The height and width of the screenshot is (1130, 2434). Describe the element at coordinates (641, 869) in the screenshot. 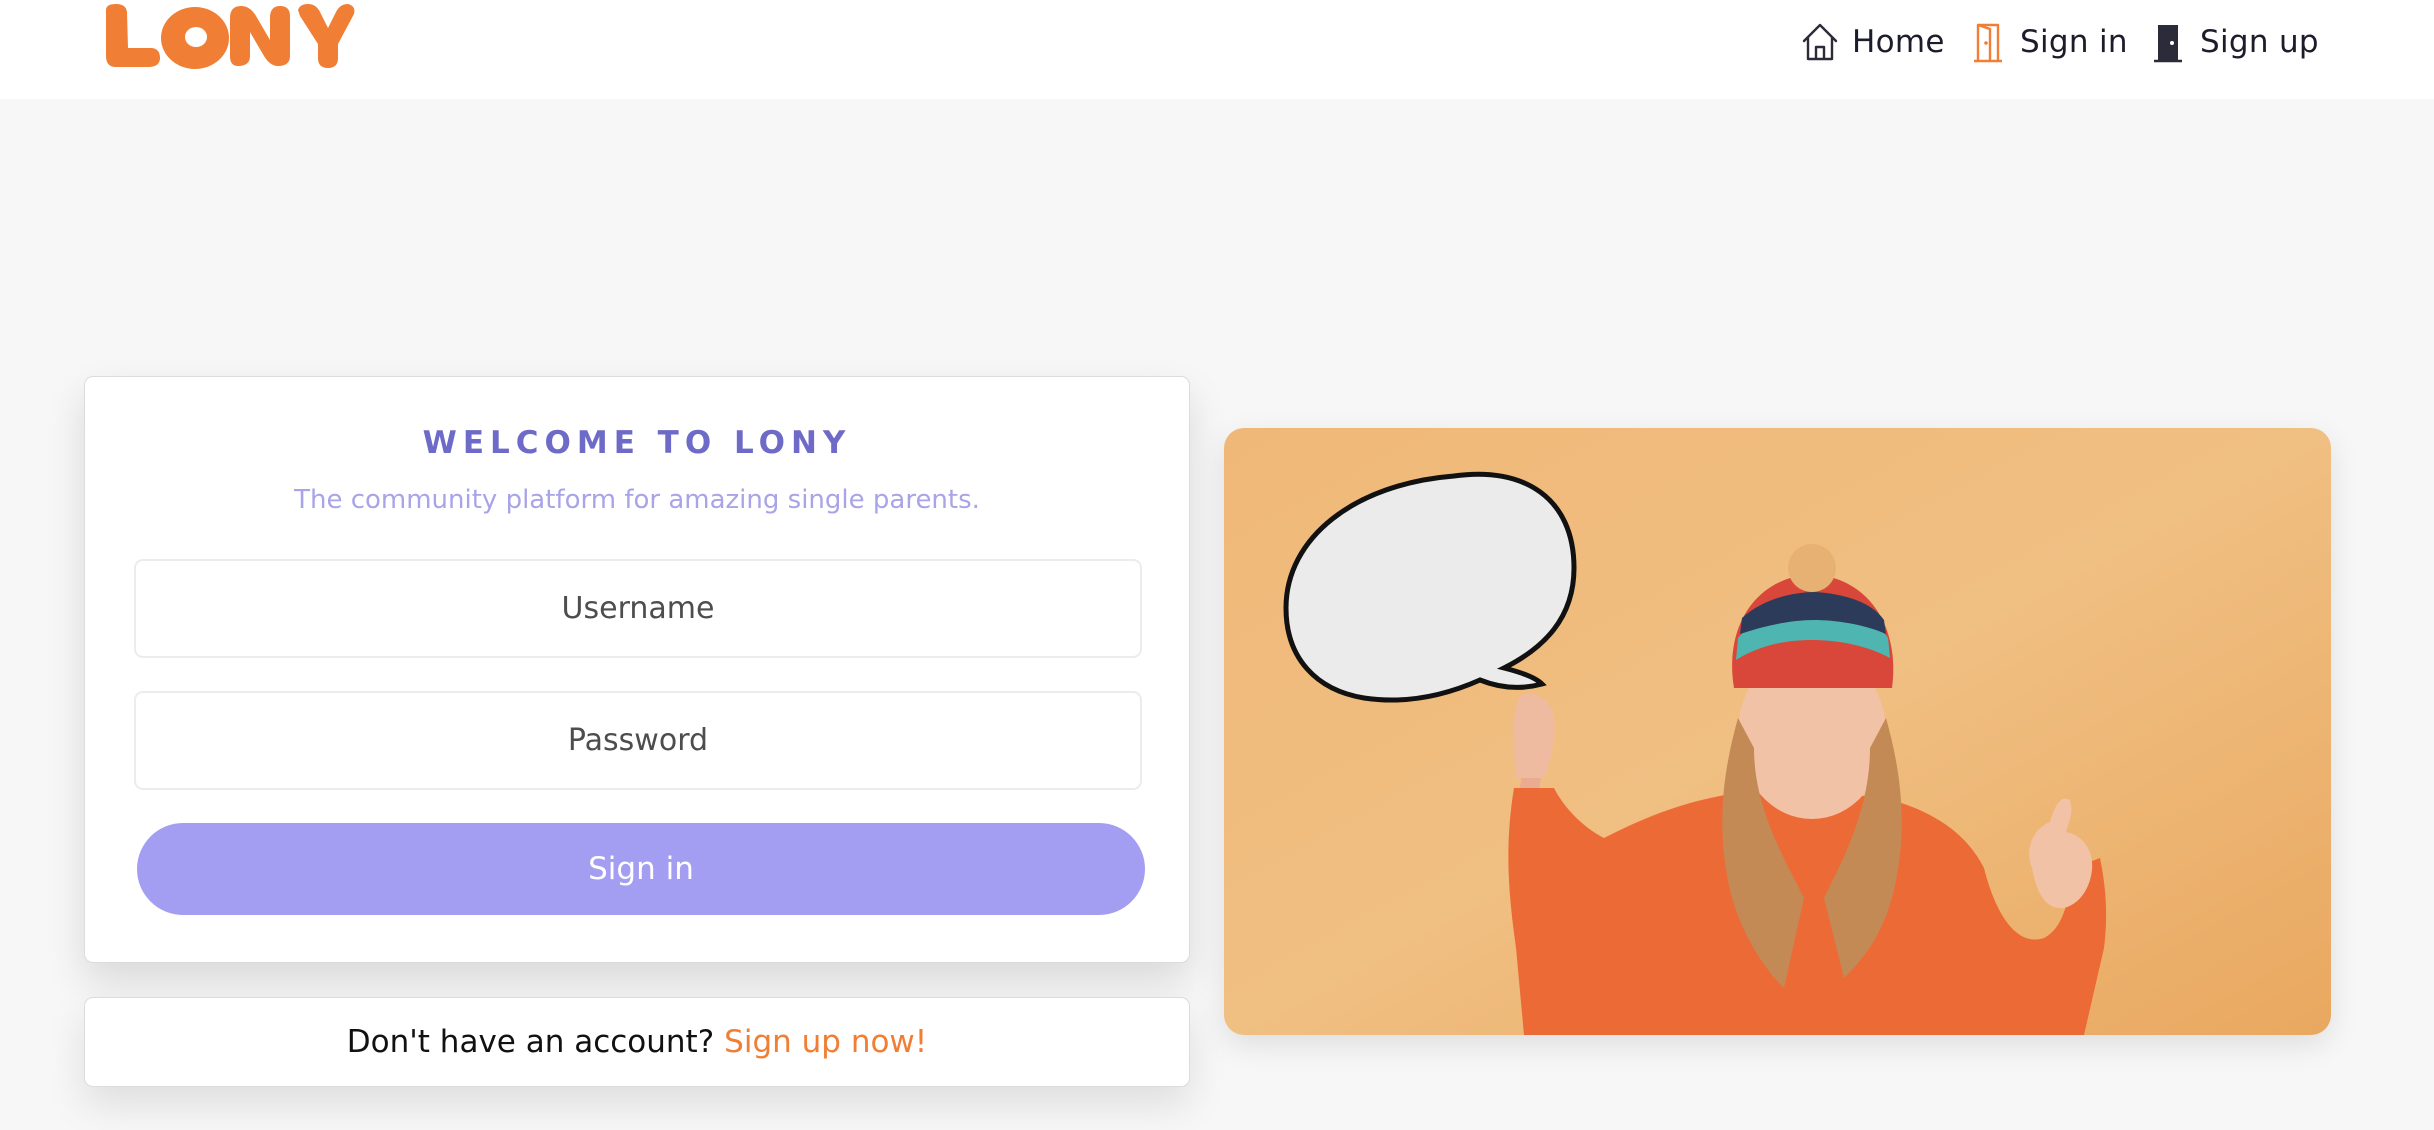

I see `signin-button: Sign in` at that location.